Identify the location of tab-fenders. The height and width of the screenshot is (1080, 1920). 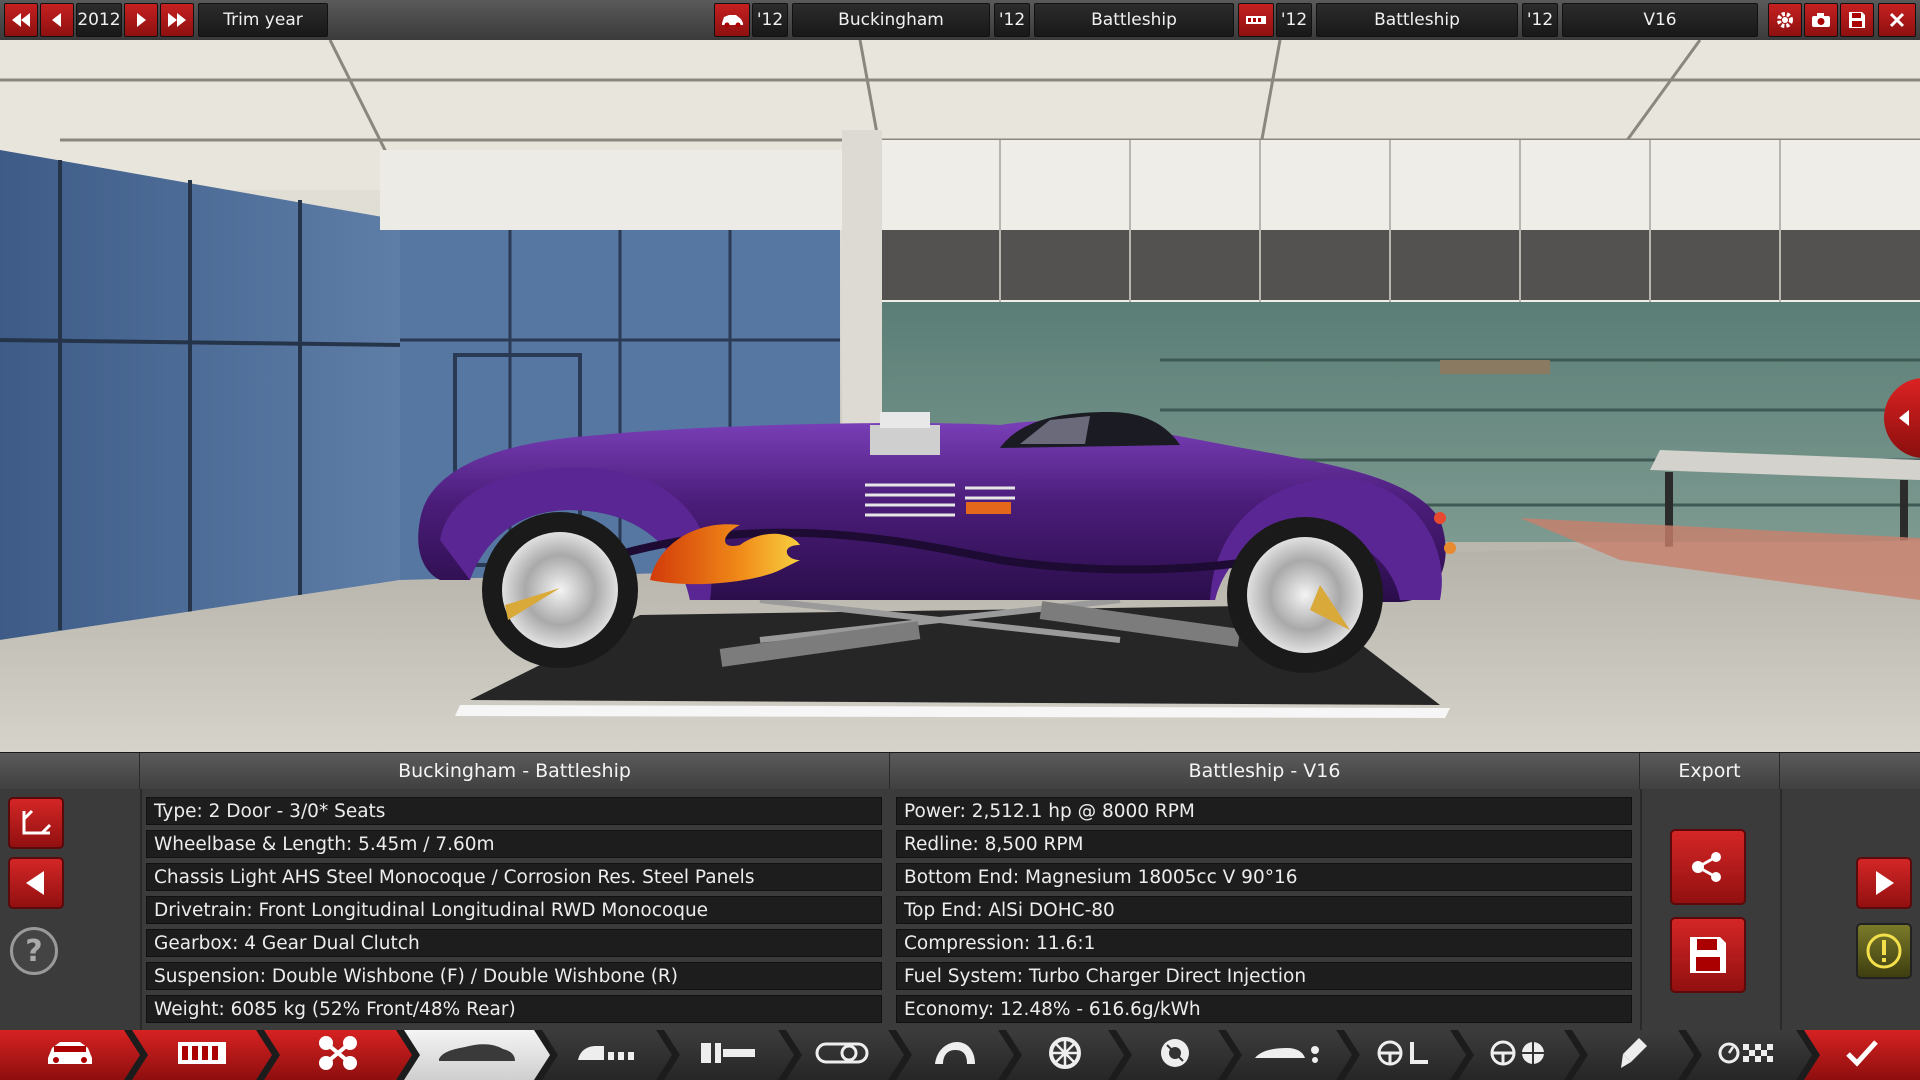
(955, 1055).